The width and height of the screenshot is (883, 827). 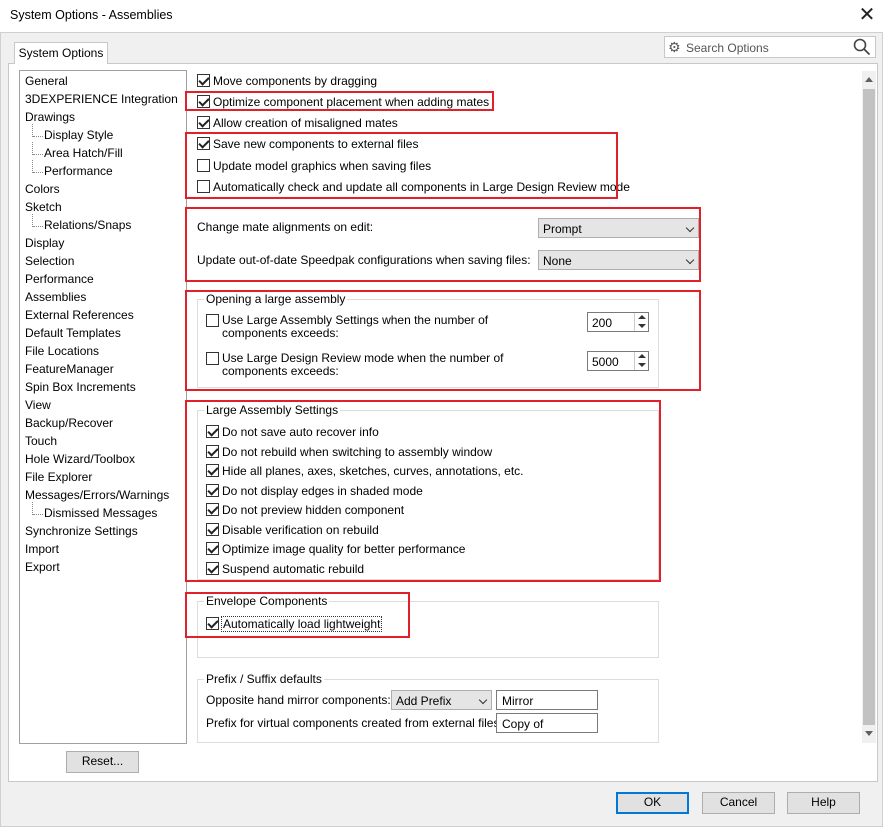 What do you see at coordinates (38, 405) in the screenshot?
I see `tree-item: View` at bounding box center [38, 405].